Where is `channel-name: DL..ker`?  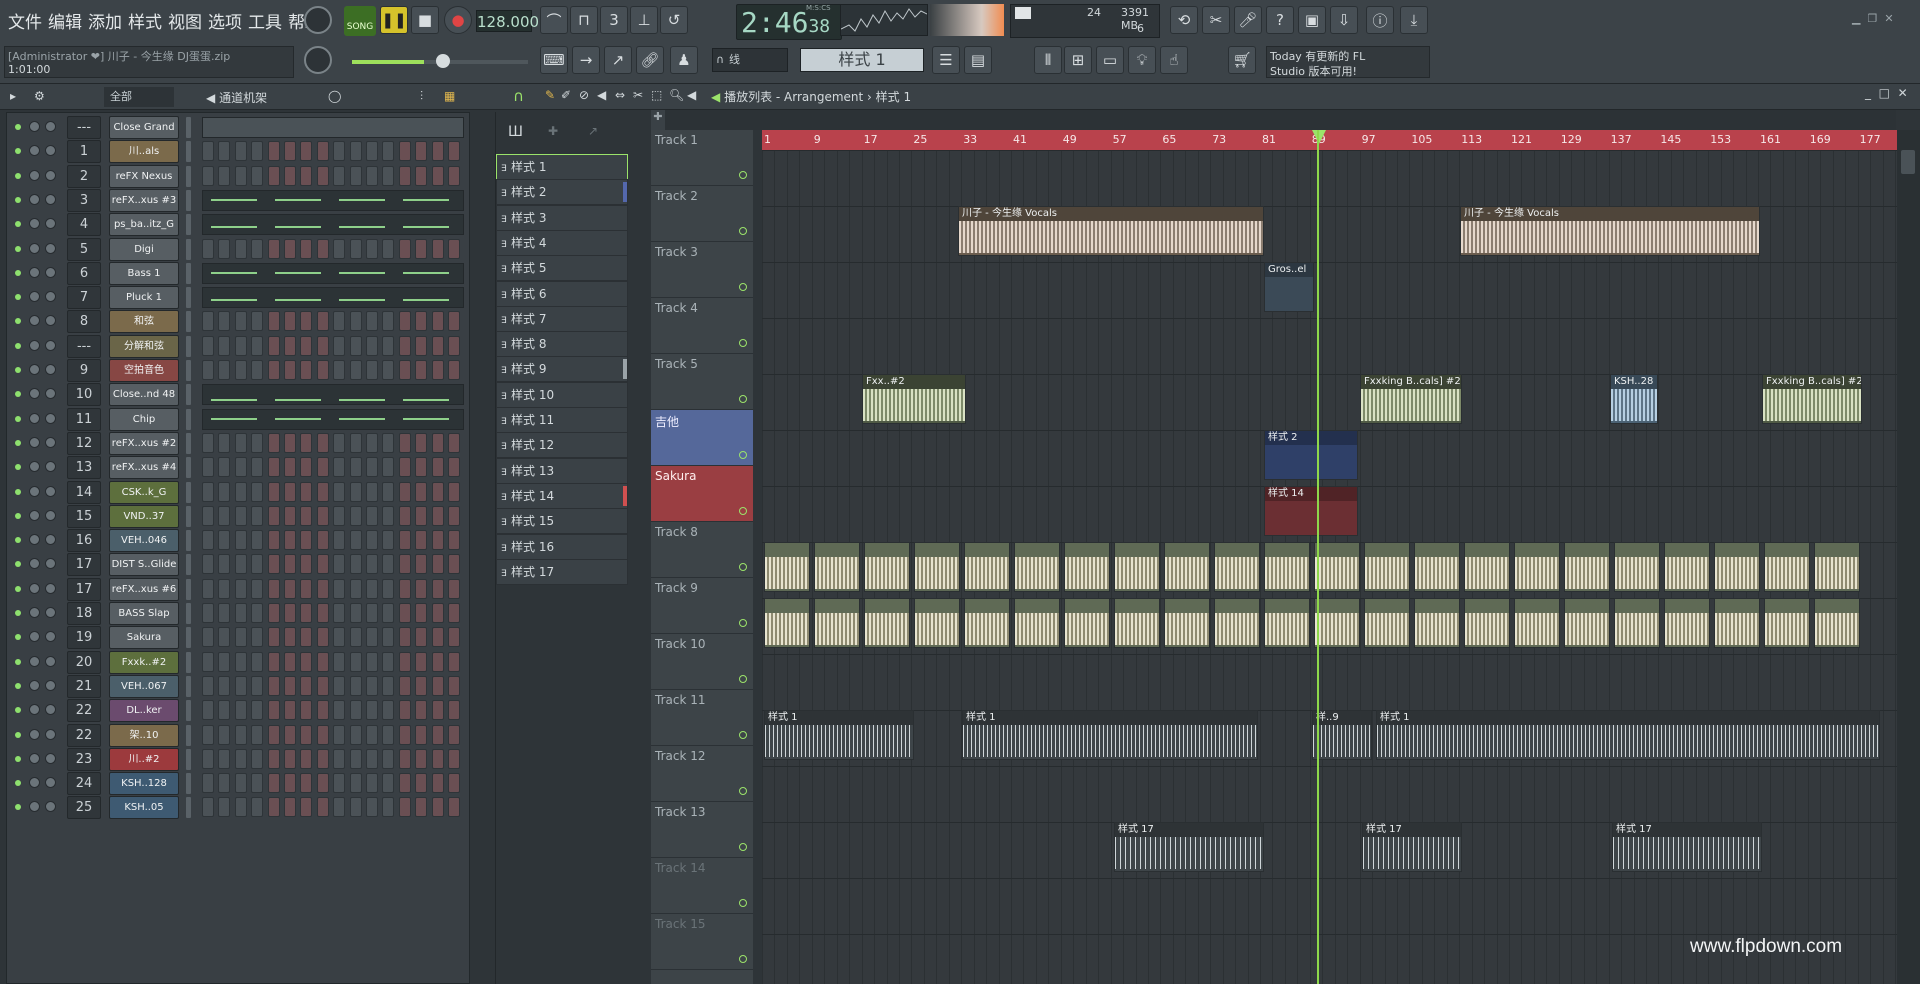 channel-name: DL..ker is located at coordinates (144, 711).